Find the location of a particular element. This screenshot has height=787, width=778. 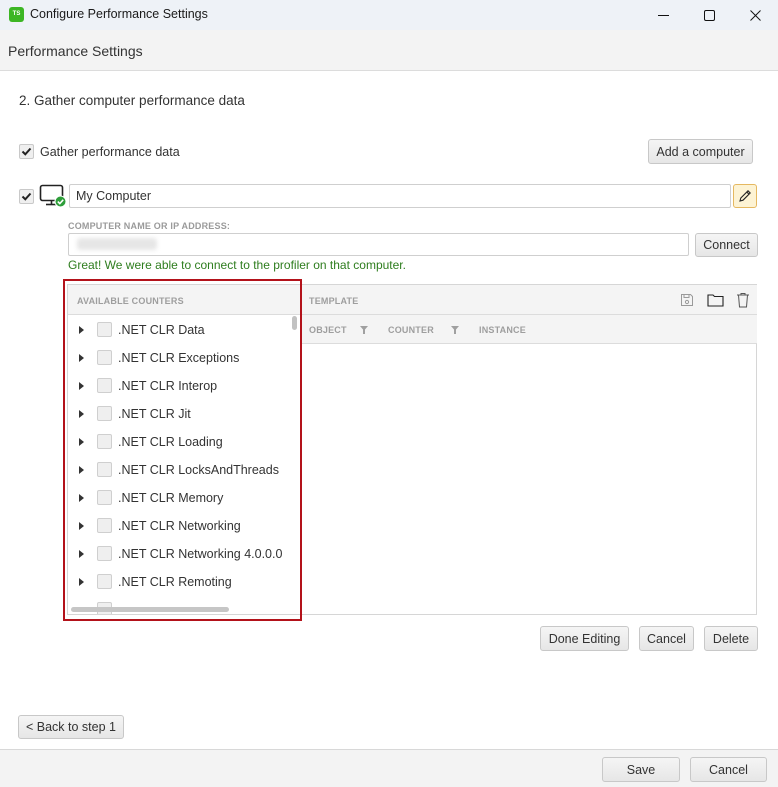

delete-template-button is located at coordinates (743, 300).